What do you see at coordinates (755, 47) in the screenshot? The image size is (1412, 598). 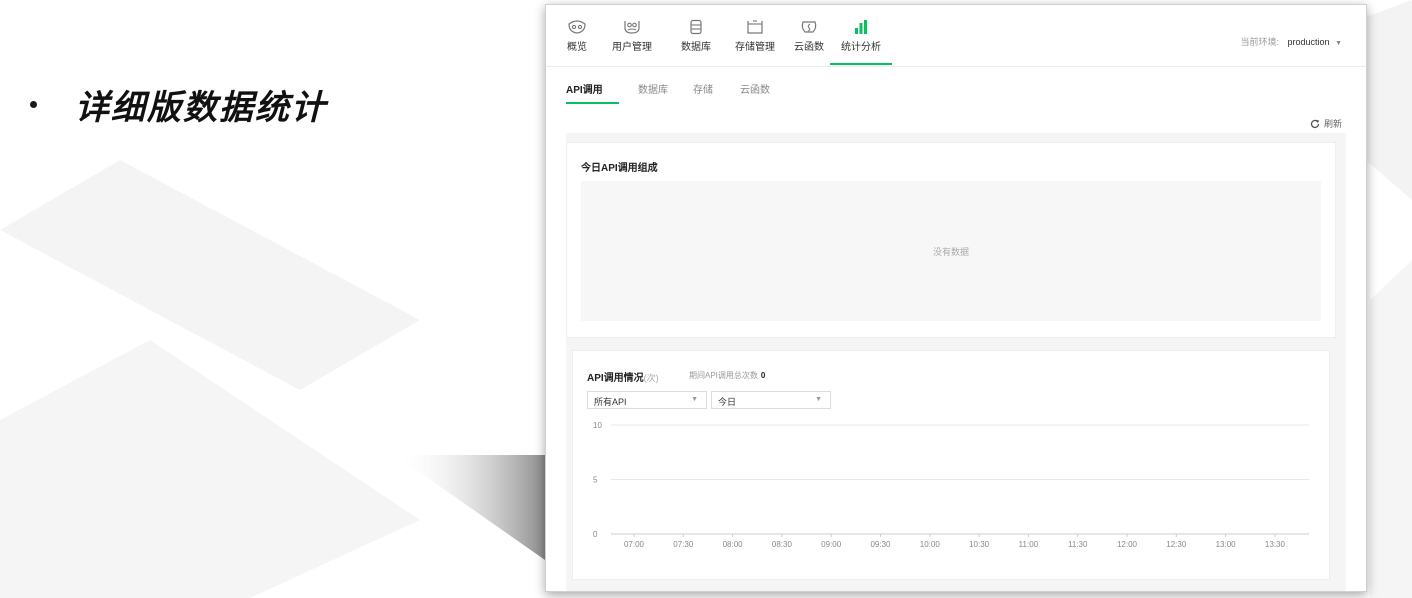 I see `nav-label-storage: 存储管理` at bounding box center [755, 47].